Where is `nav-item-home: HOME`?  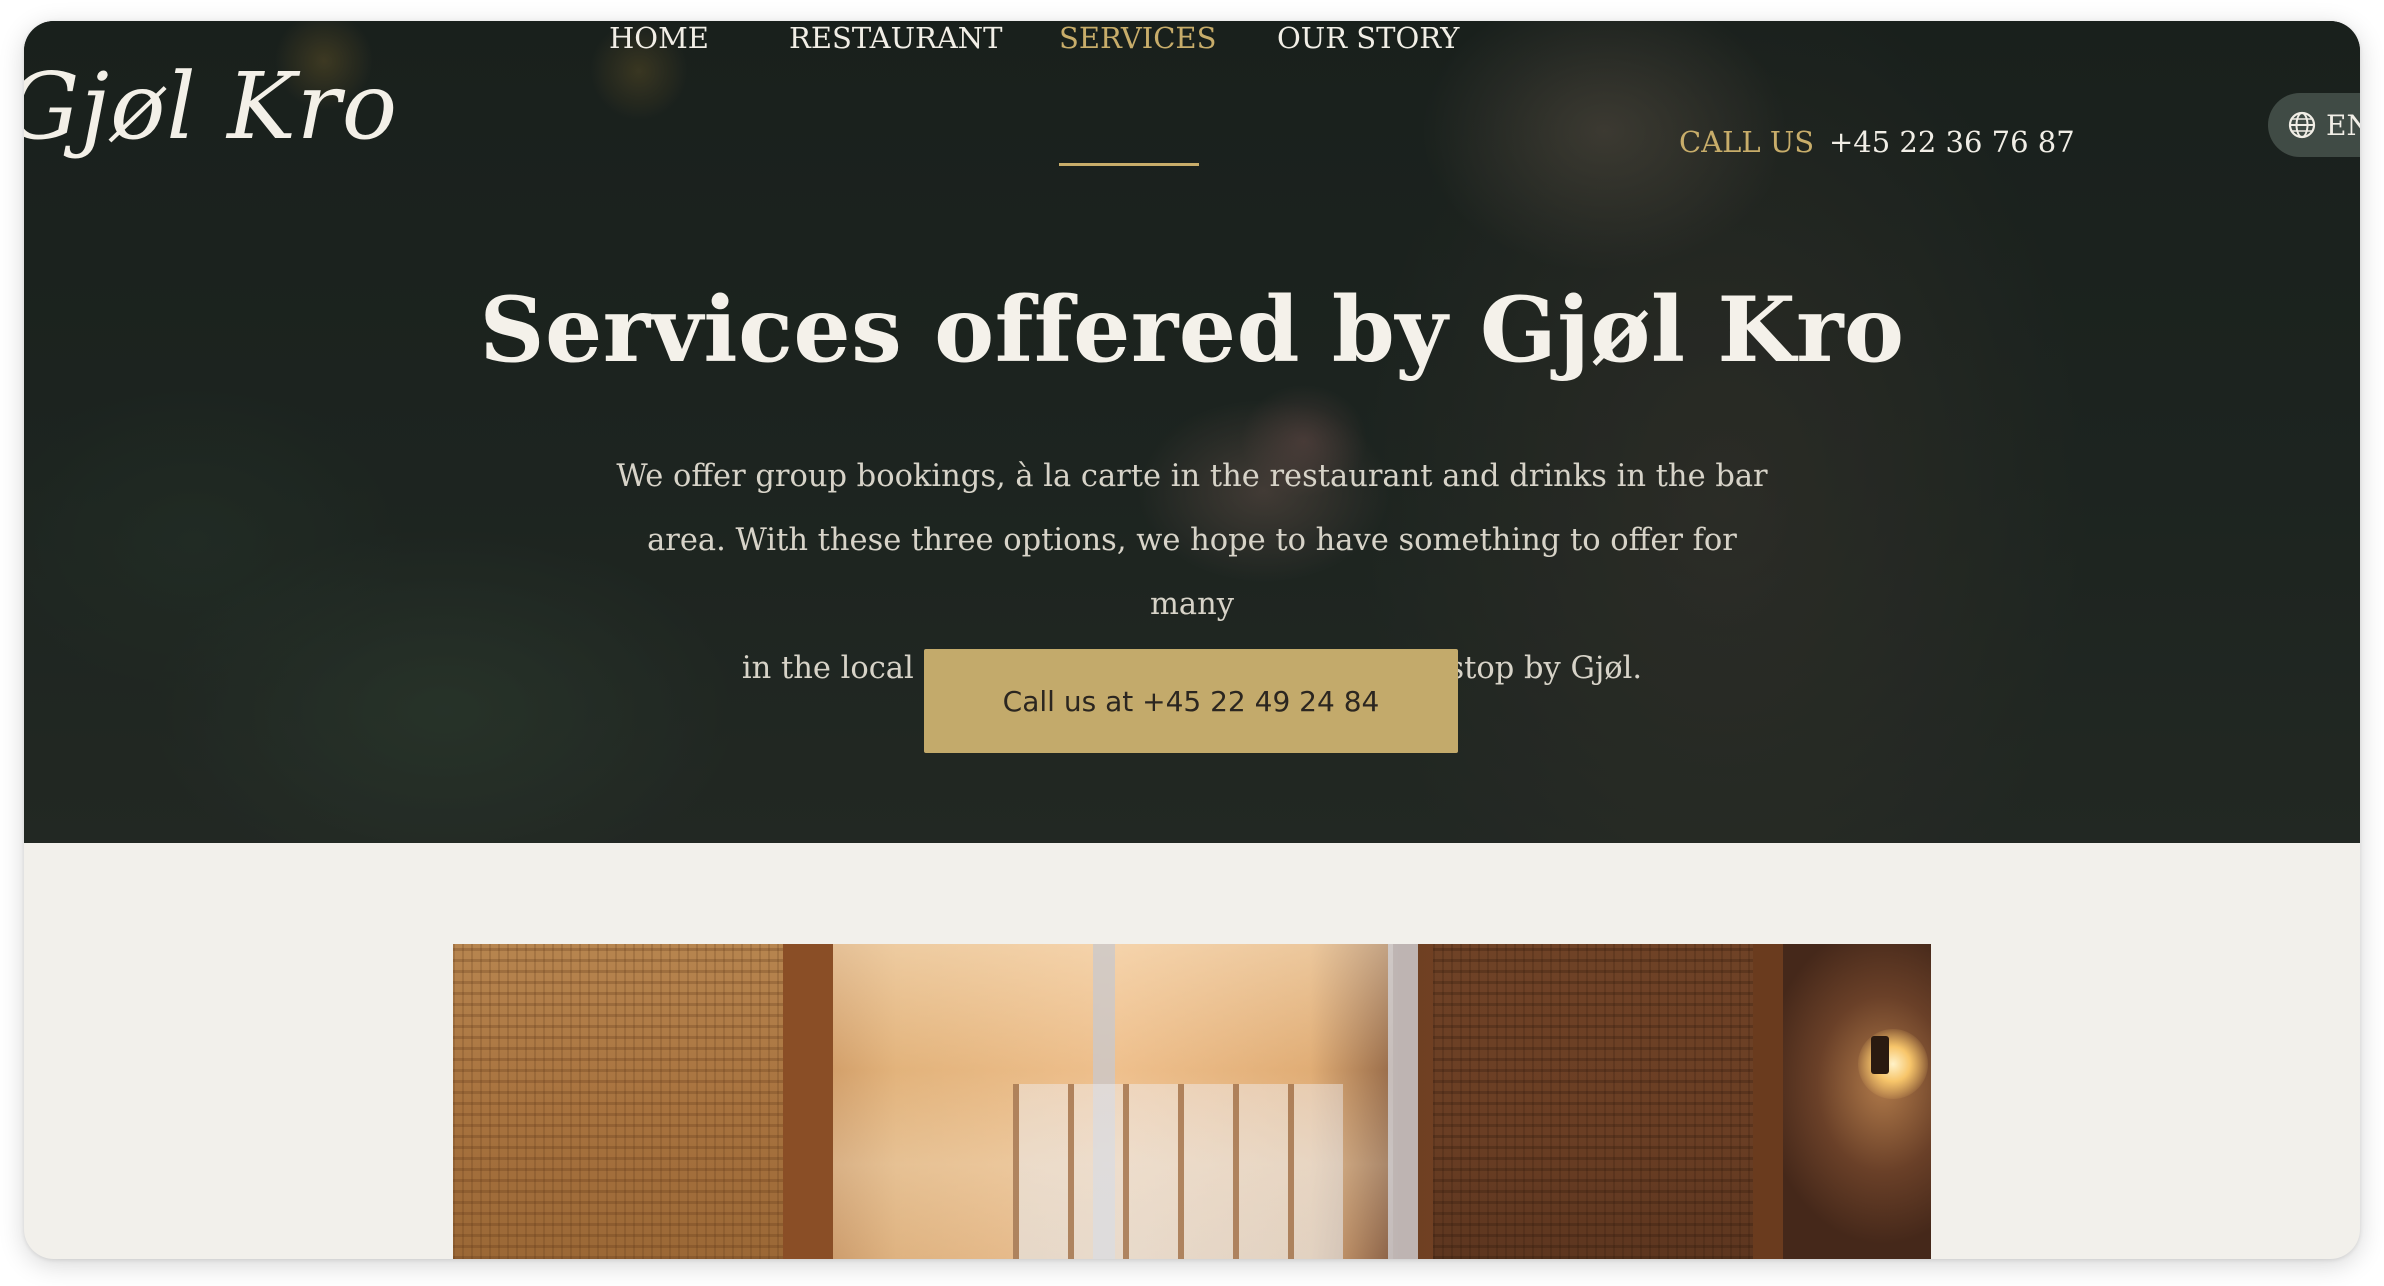 nav-item-home: HOME is located at coordinates (659, 38).